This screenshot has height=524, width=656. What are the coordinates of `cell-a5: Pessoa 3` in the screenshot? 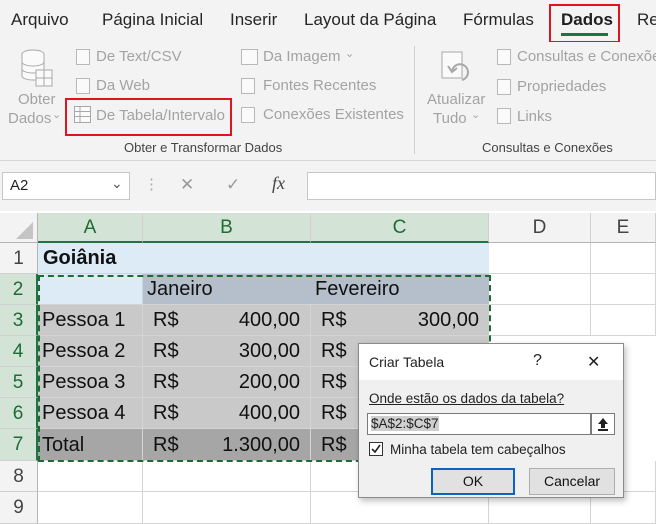 It's located at (90, 382).